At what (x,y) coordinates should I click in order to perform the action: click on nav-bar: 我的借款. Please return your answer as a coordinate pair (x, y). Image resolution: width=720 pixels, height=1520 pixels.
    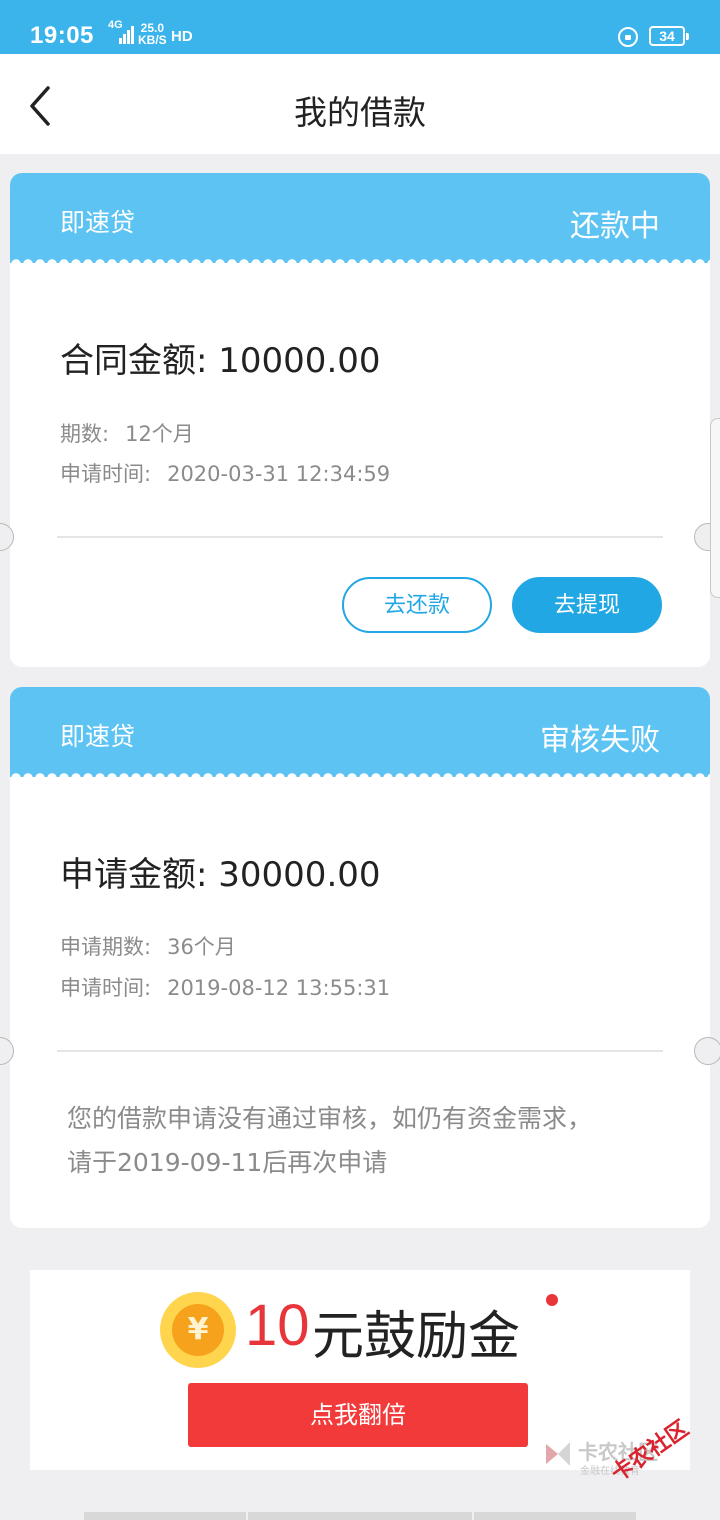
    Looking at the image, I should click on (360, 104).